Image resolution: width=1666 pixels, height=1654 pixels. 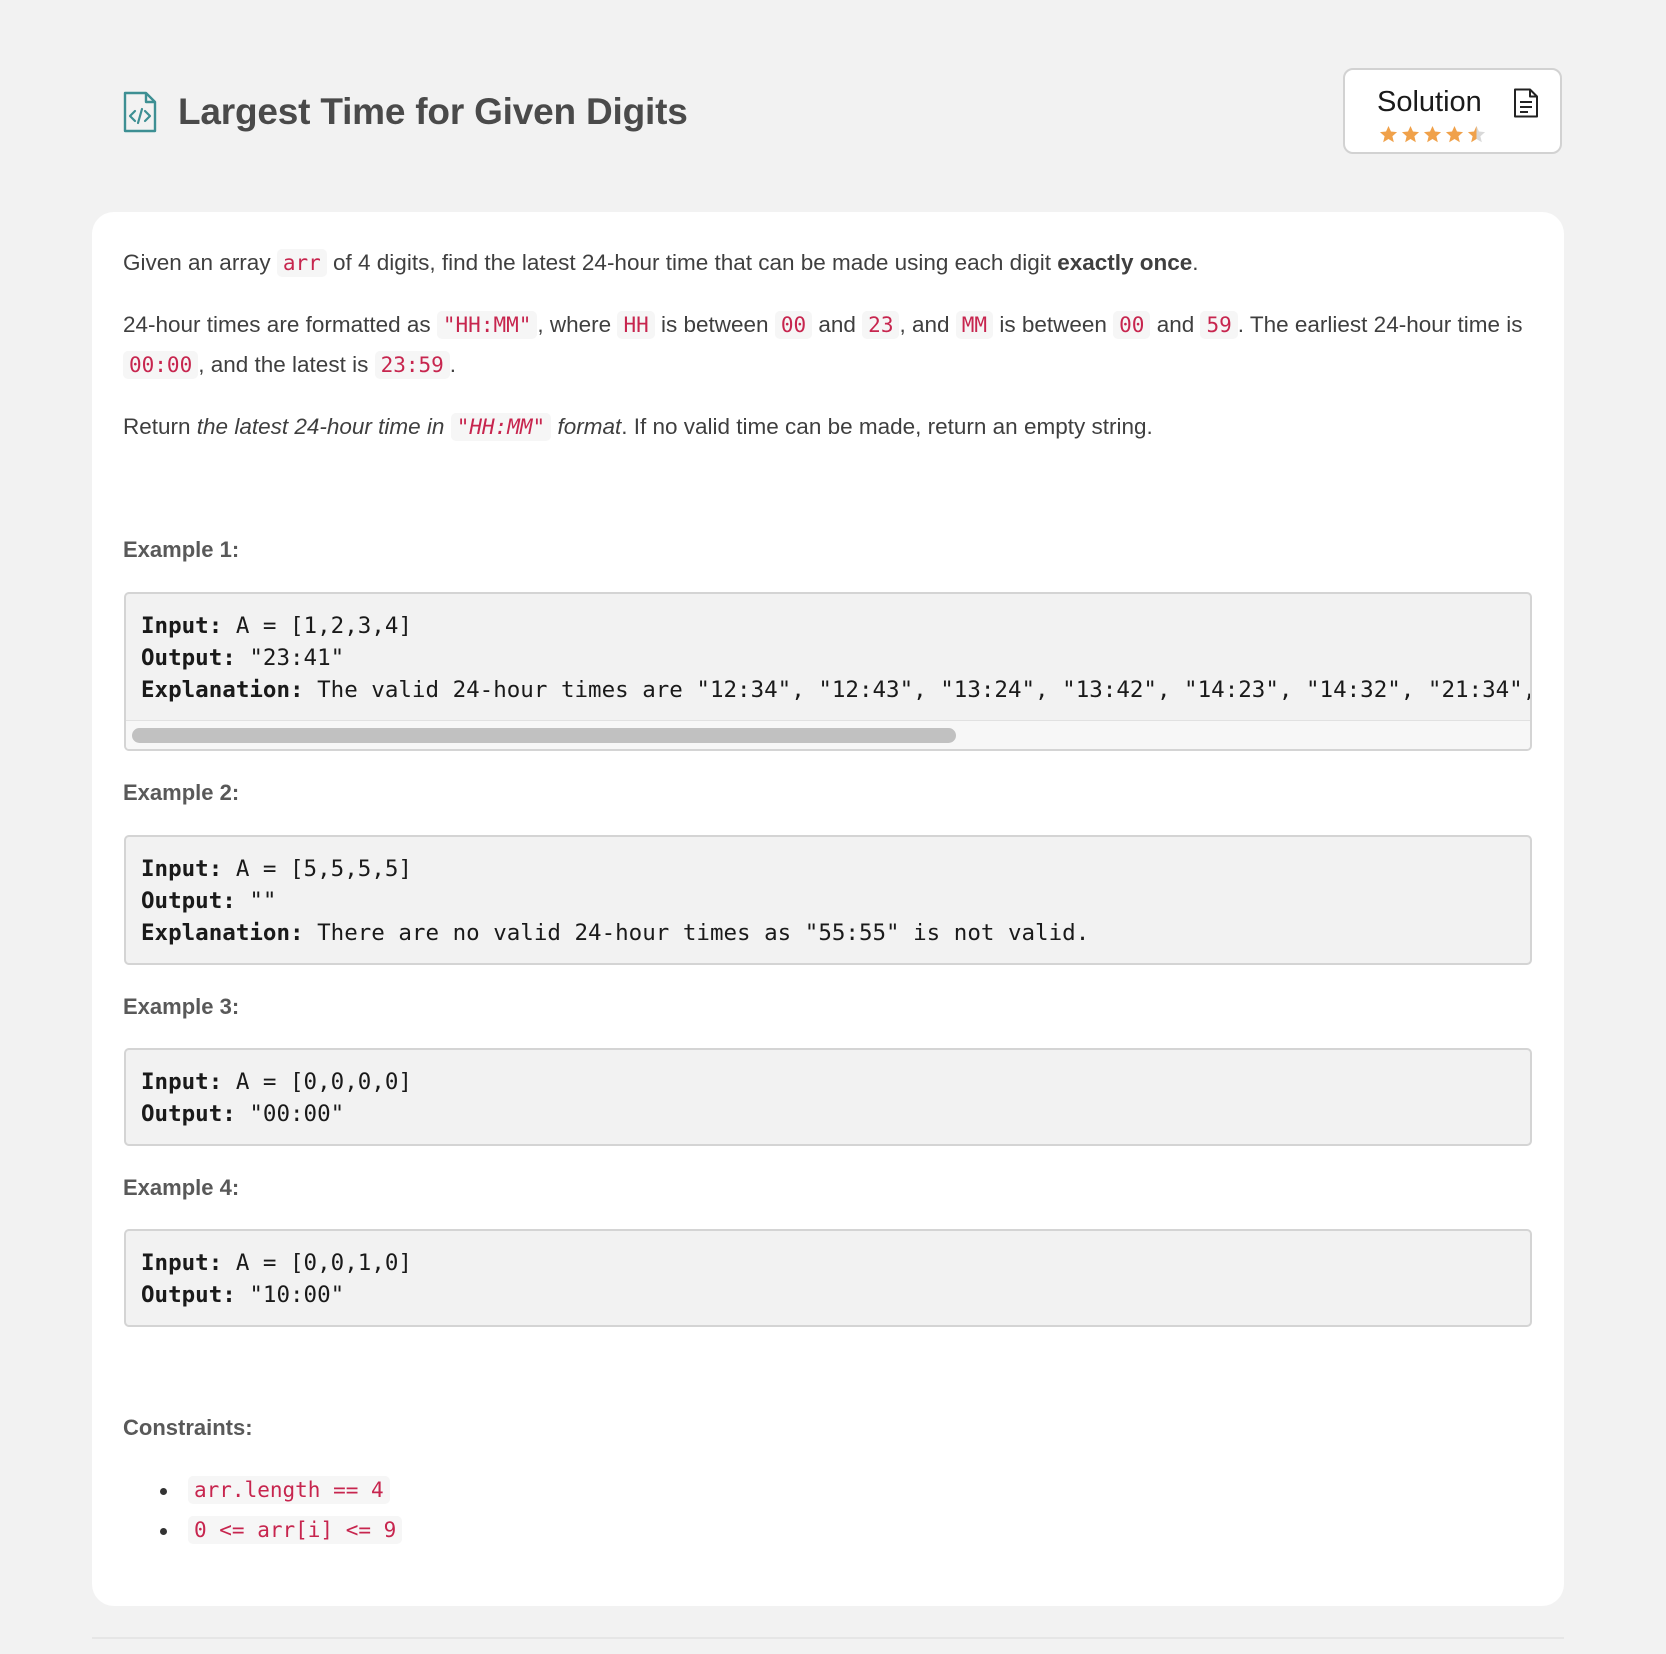 What do you see at coordinates (1526, 103) in the screenshot?
I see `document-icon` at bounding box center [1526, 103].